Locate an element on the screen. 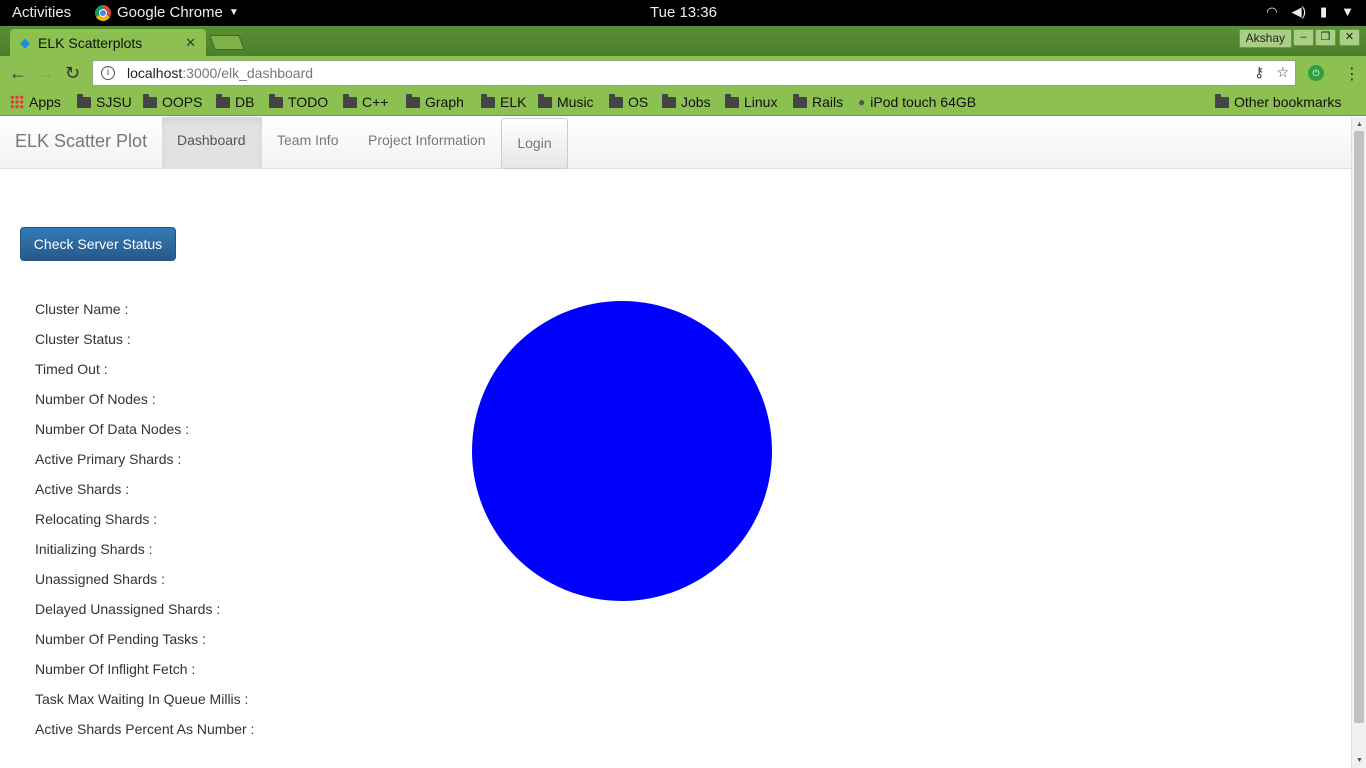 The height and width of the screenshot is (768, 1366). back-arrow-icon: ← is located at coordinates (18, 73).